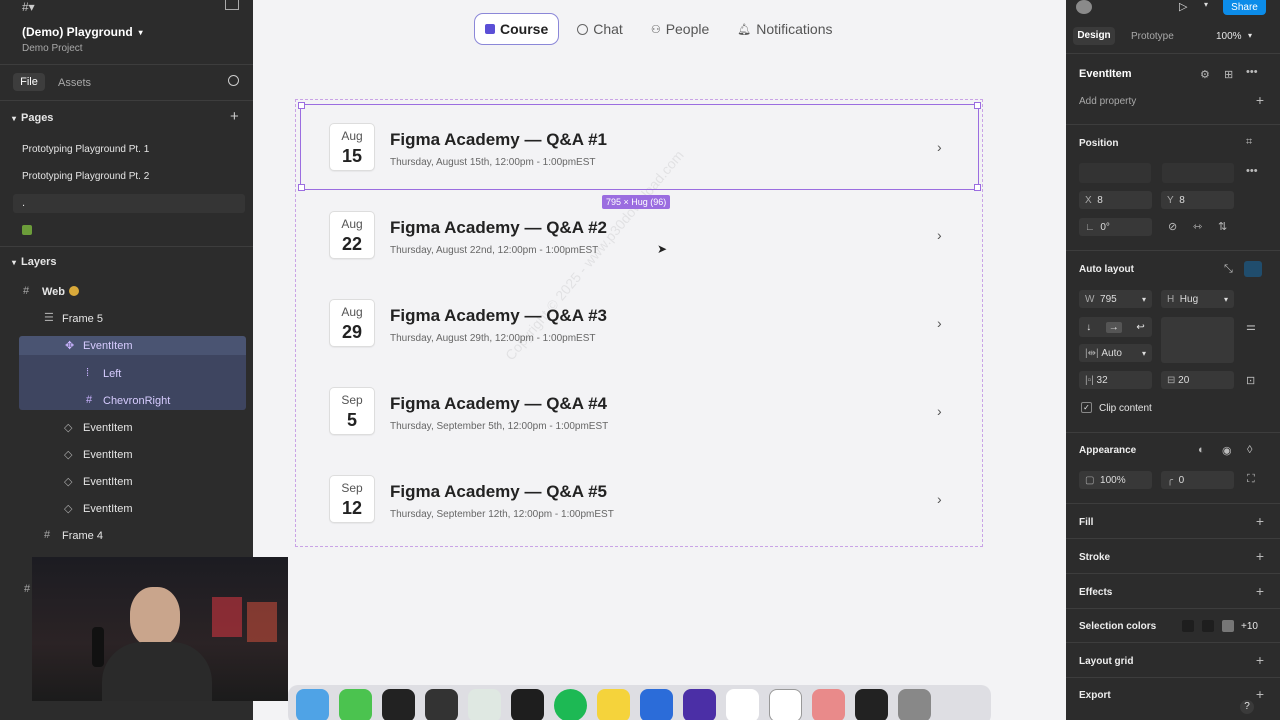  Describe the element at coordinates (129, 319) in the screenshot. I see `layer-row-frame5: ☰ Frame 5` at that location.